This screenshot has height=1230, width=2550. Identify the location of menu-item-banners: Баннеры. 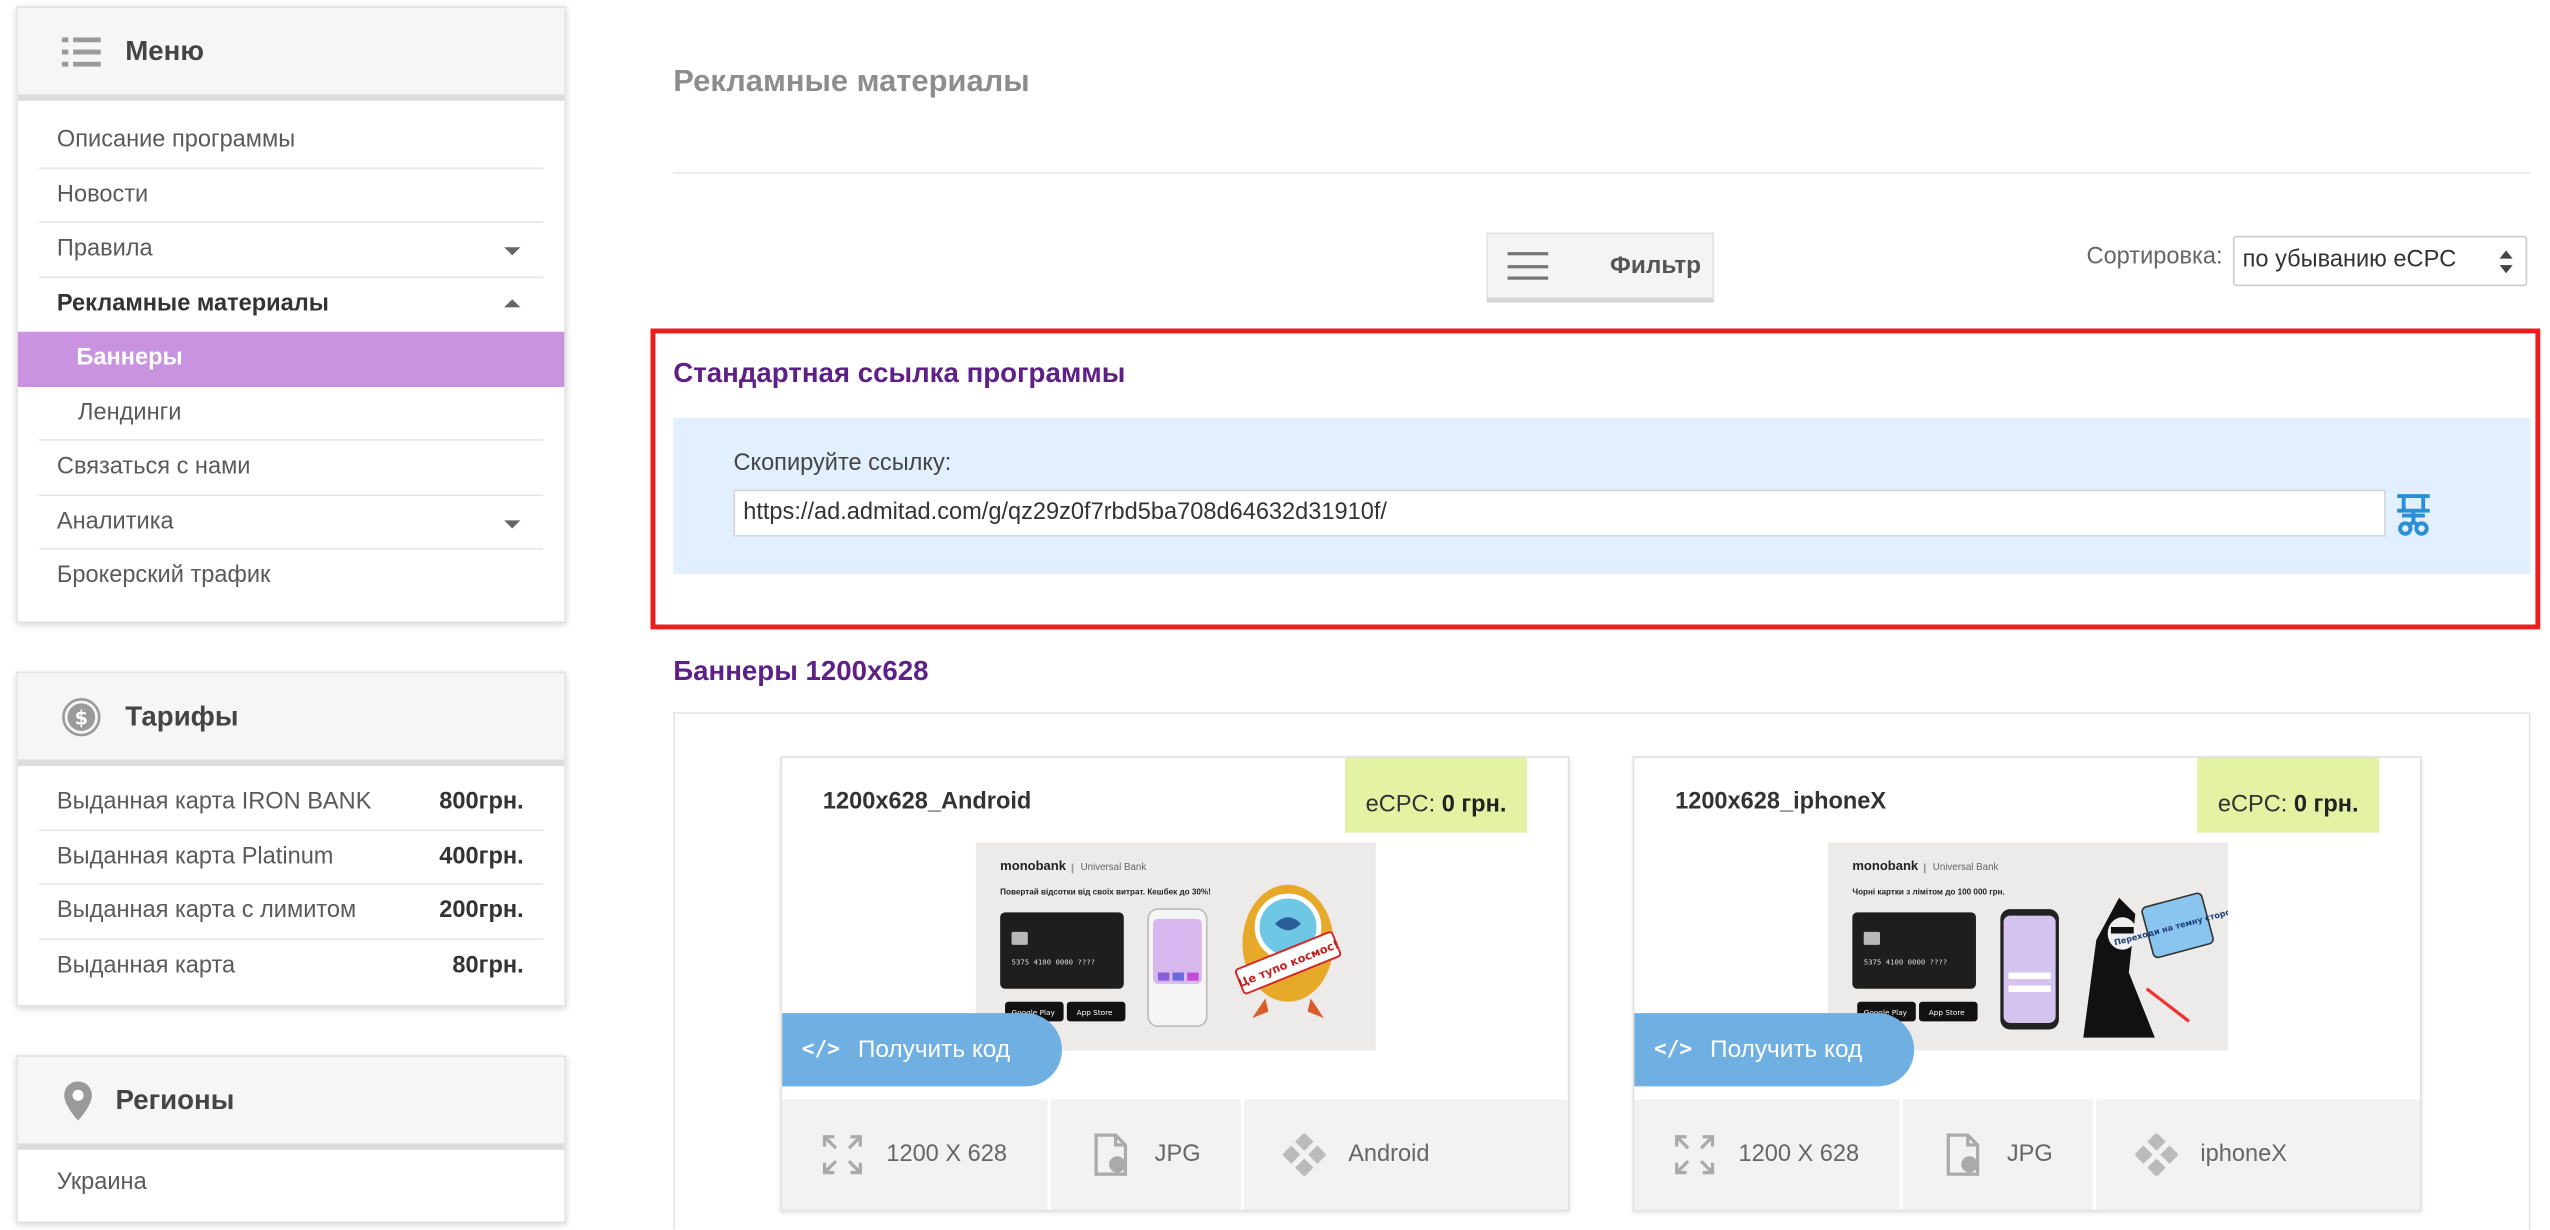
(291, 359).